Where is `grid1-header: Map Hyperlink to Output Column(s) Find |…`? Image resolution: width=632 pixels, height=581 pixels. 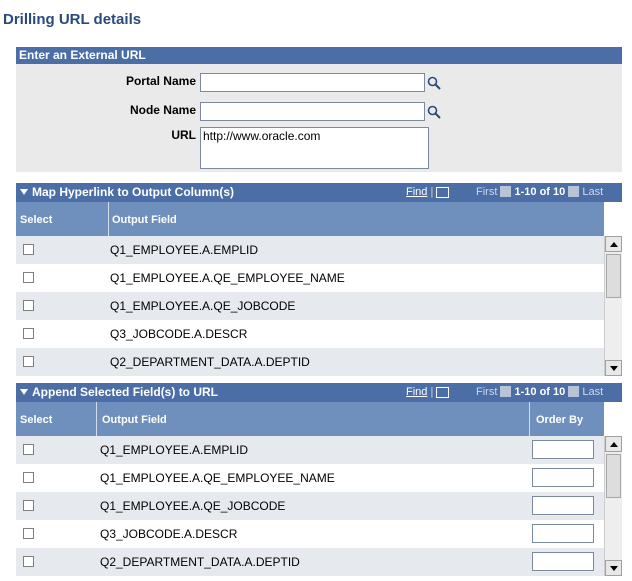 grid1-header: Map Hyperlink to Output Column(s) Find |… is located at coordinates (319, 192).